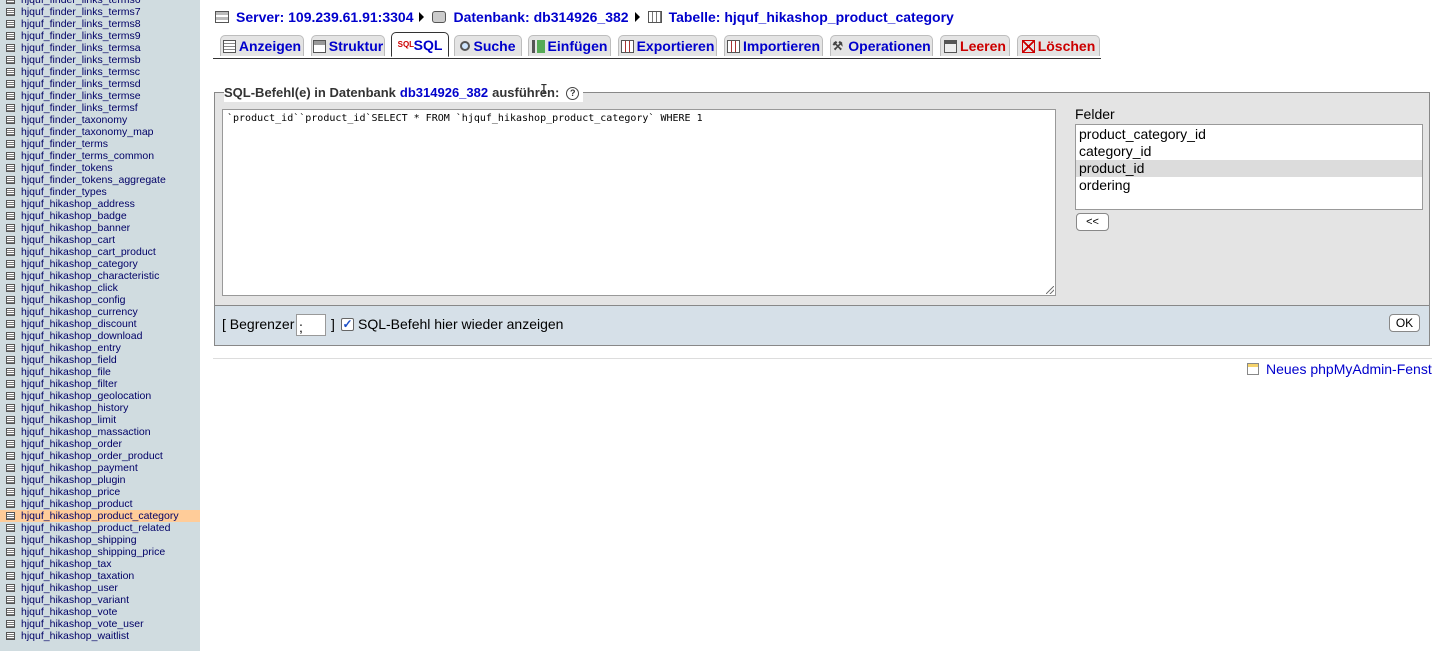  What do you see at coordinates (100, 108) in the screenshot?
I see `sidebar-table-item: hjquf_finder_links_termsf` at bounding box center [100, 108].